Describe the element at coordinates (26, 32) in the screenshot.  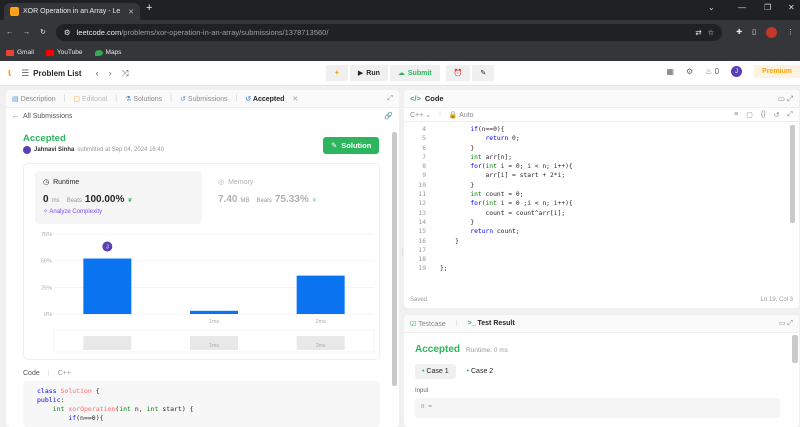
I see `forward-icon: →` at that location.